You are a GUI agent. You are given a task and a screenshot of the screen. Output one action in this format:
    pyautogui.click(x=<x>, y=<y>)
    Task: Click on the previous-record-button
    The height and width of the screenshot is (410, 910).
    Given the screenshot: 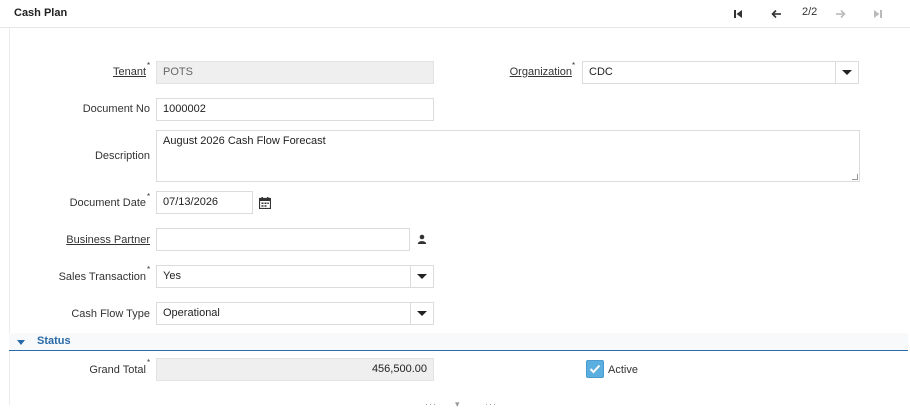 What is the action you would take?
    pyautogui.click(x=776, y=14)
    